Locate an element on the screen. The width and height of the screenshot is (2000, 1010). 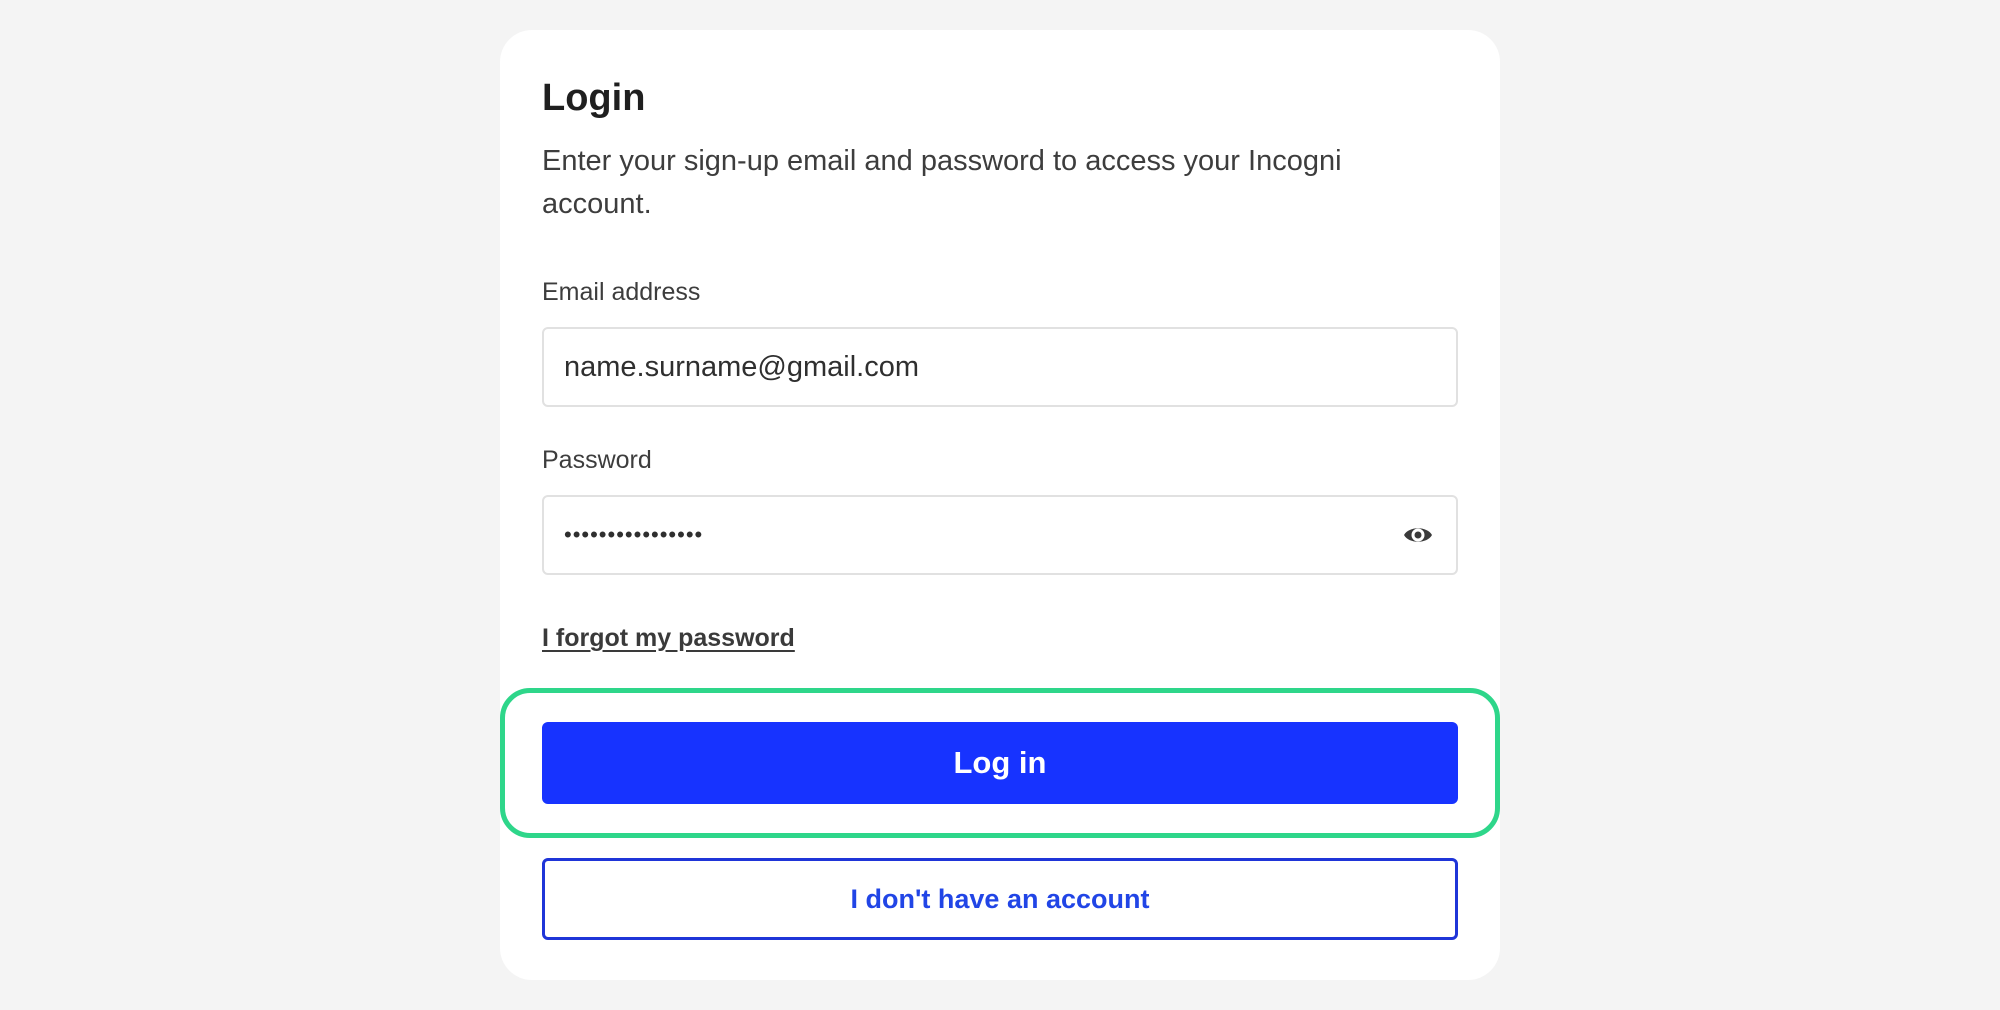
password-label: Password is located at coordinates (597, 460).